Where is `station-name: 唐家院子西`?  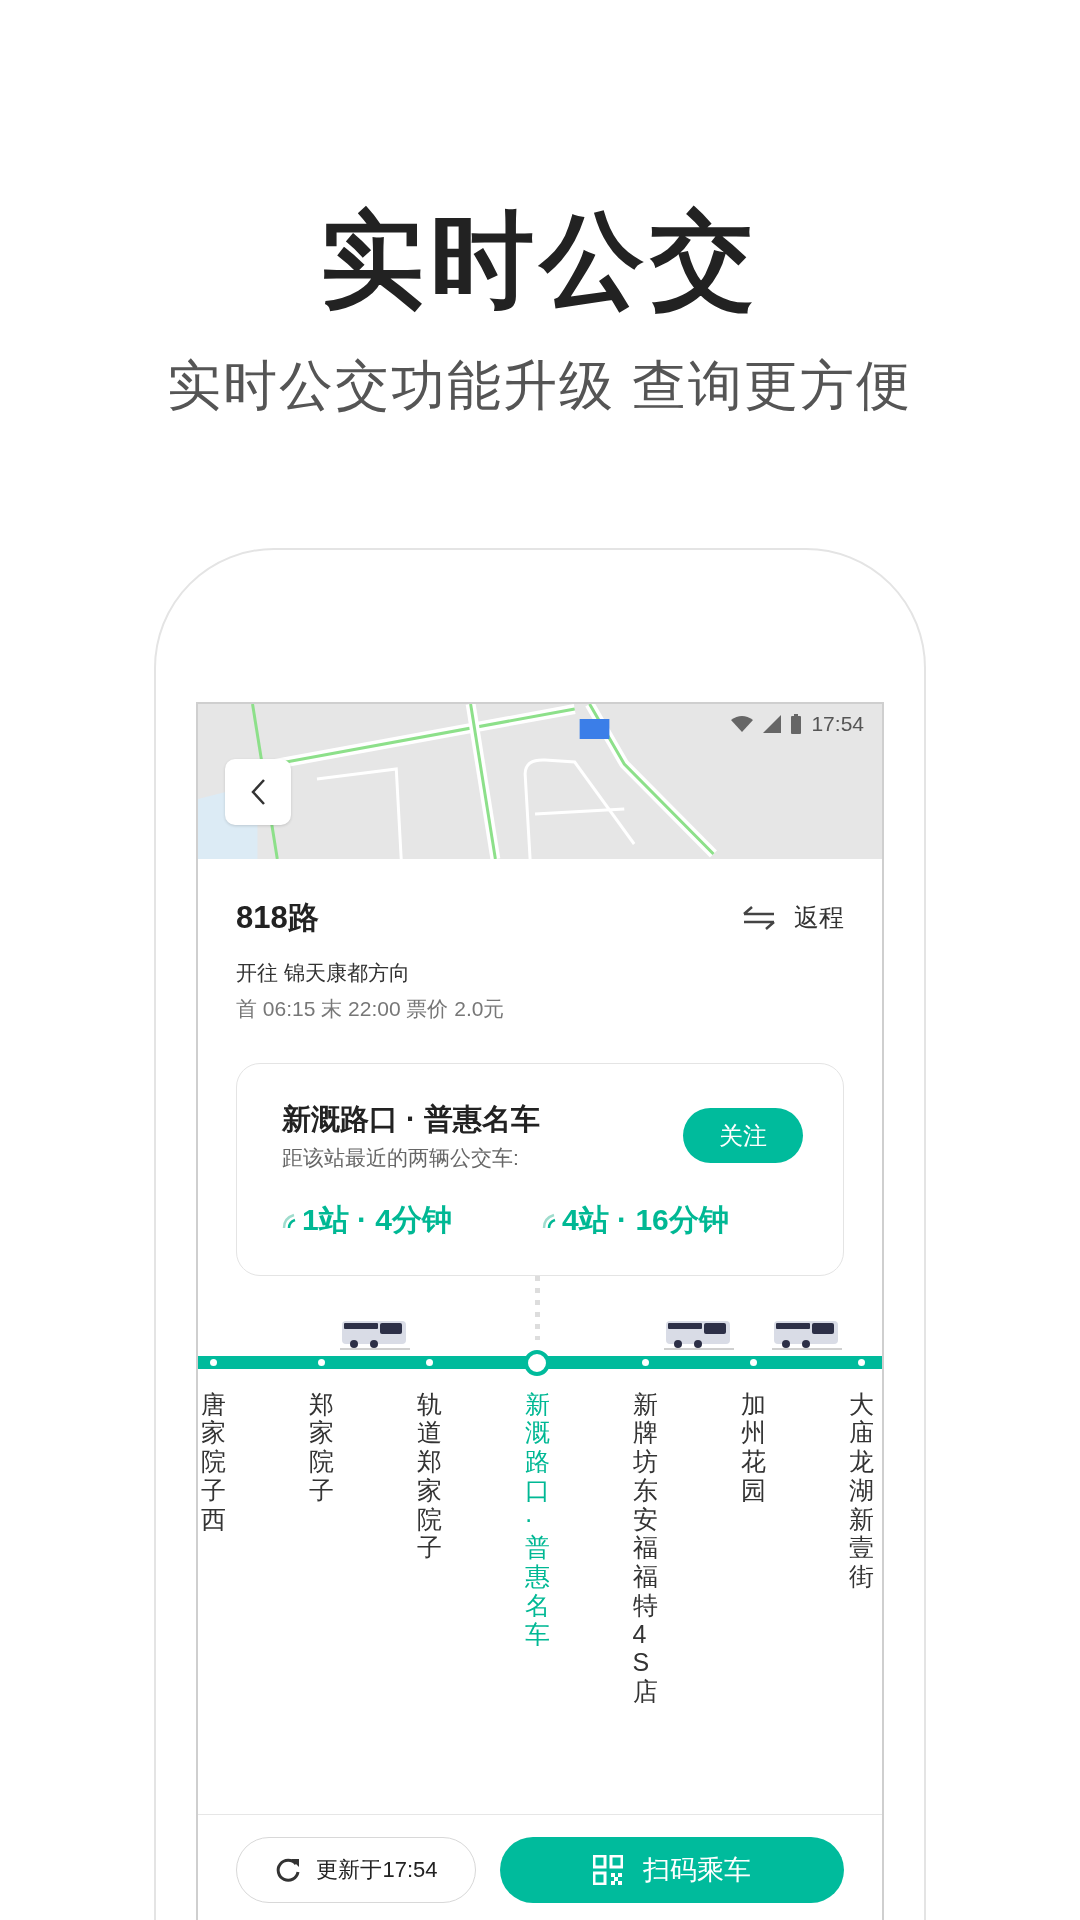 station-name: 唐家院子西 is located at coordinates (213, 1461).